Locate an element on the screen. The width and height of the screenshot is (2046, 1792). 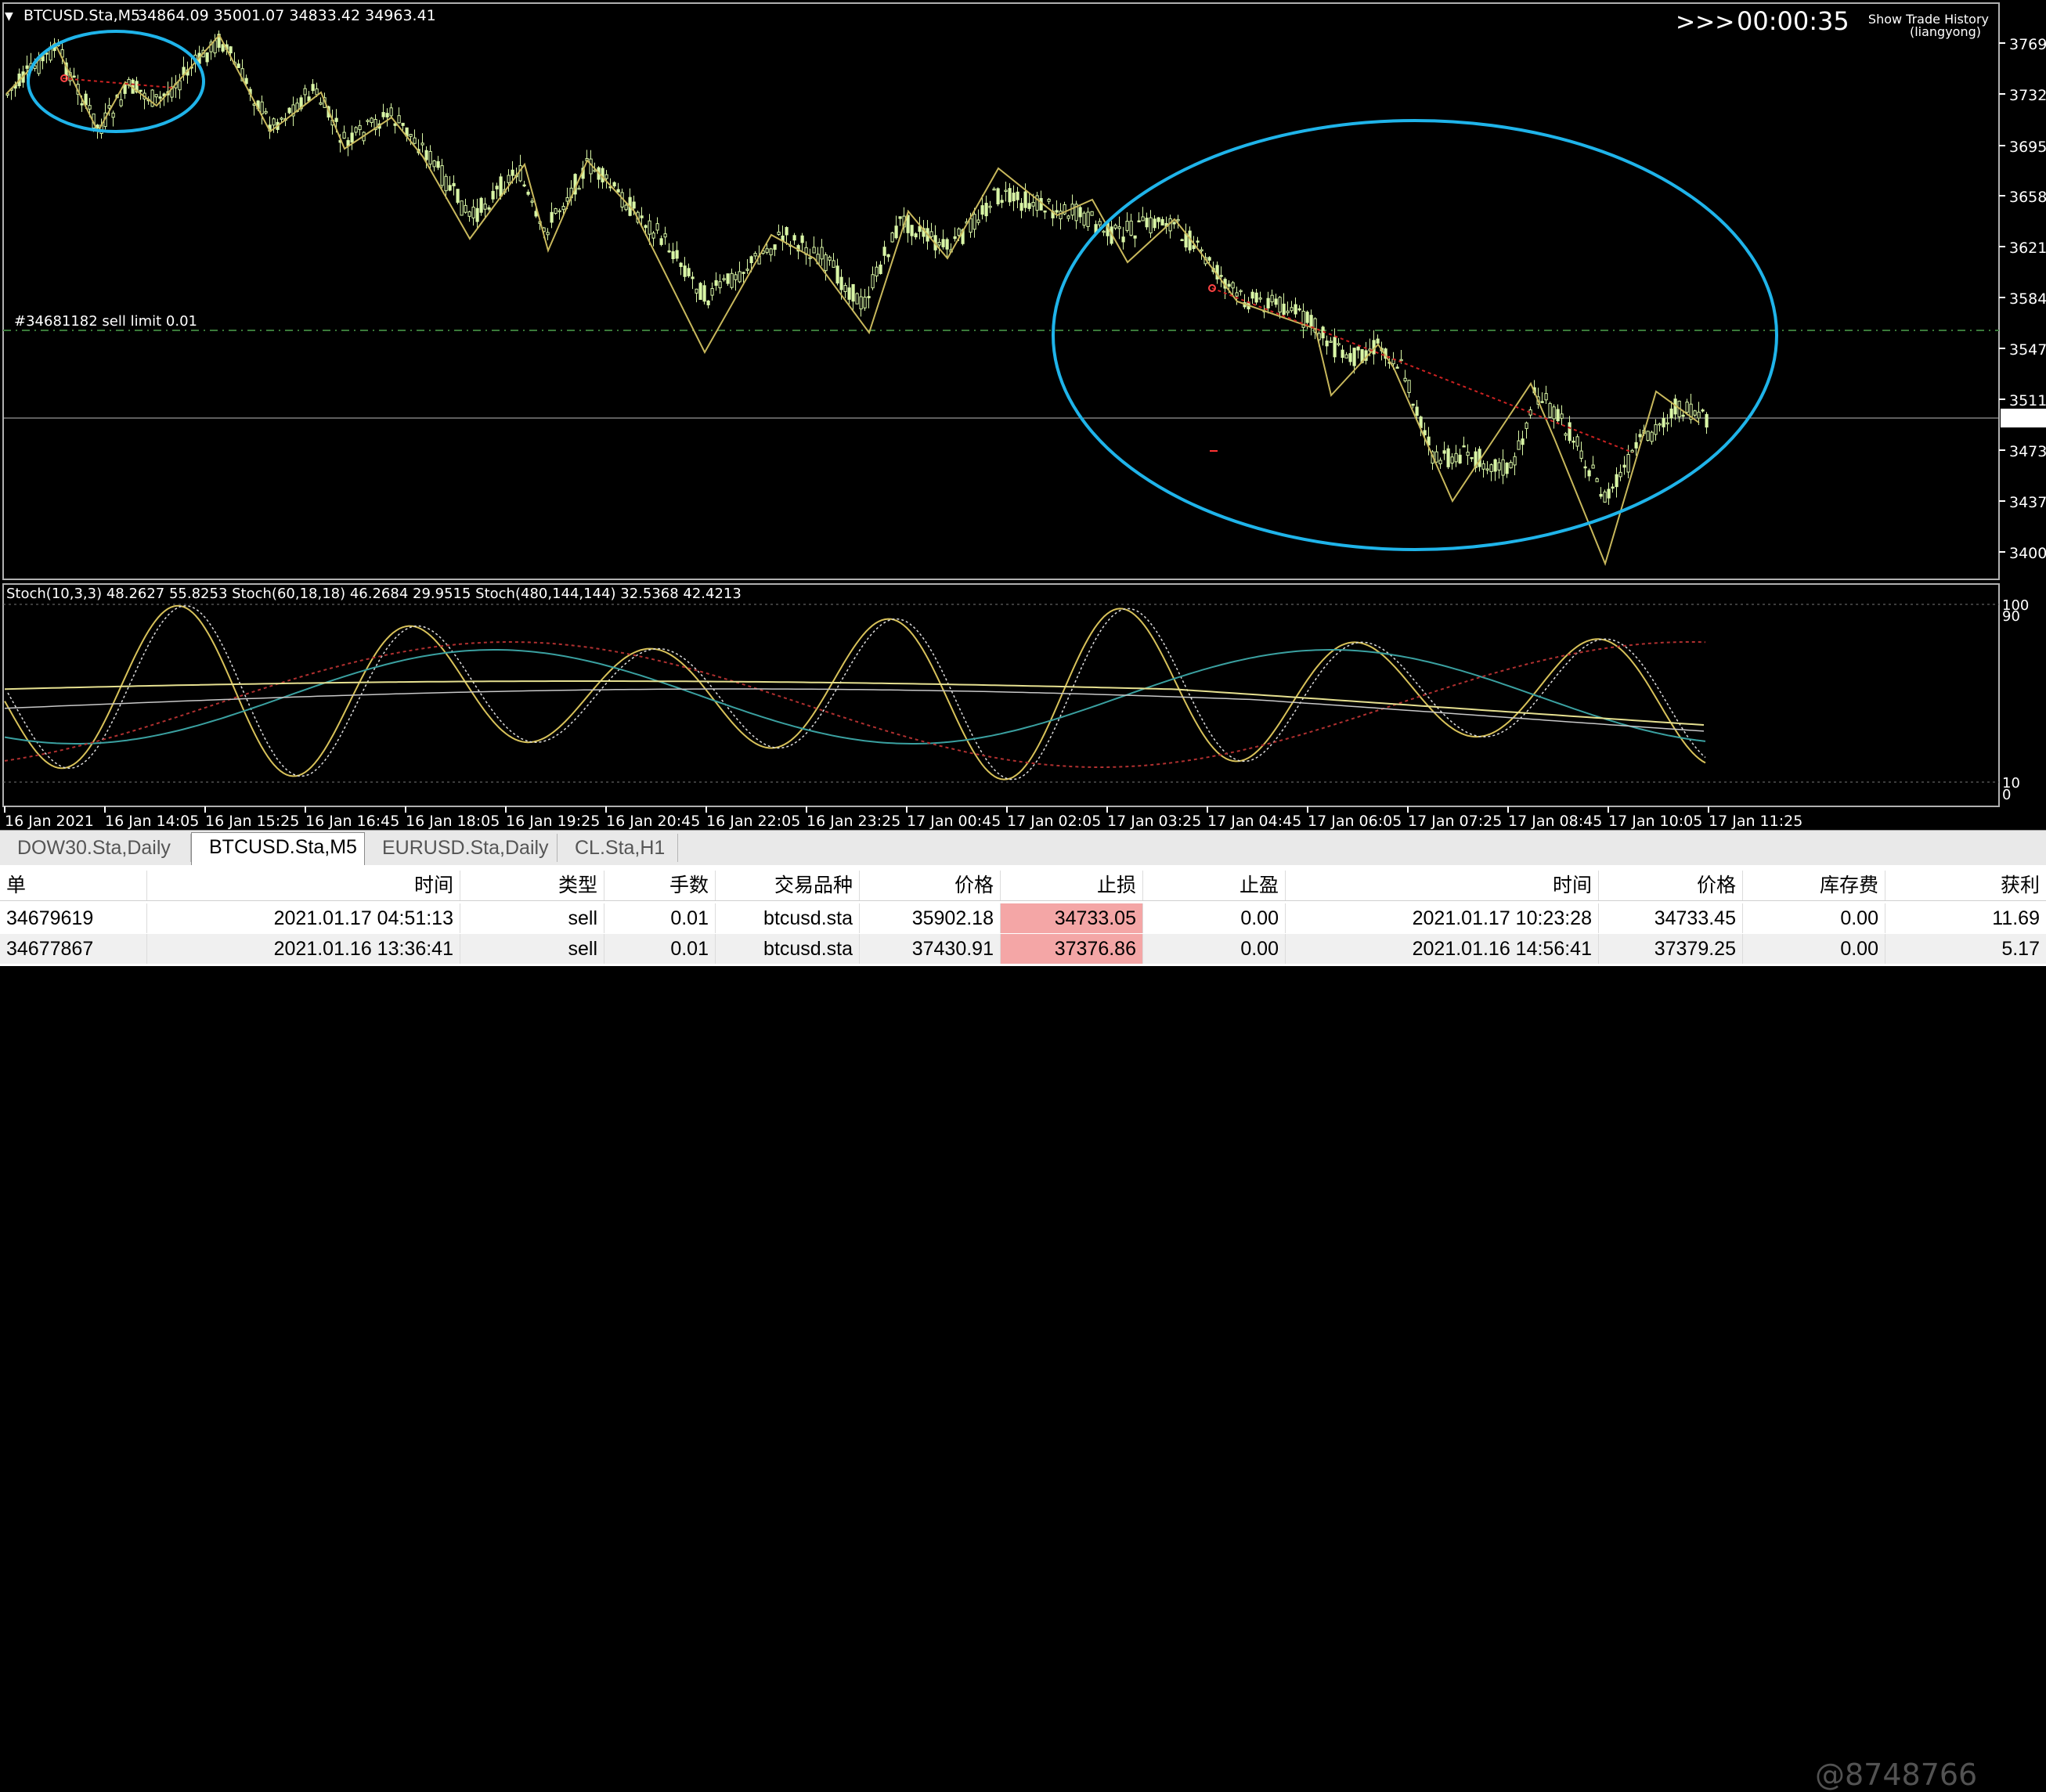
time-tick-label: 16 Jan 22:05 is located at coordinates (753, 821).